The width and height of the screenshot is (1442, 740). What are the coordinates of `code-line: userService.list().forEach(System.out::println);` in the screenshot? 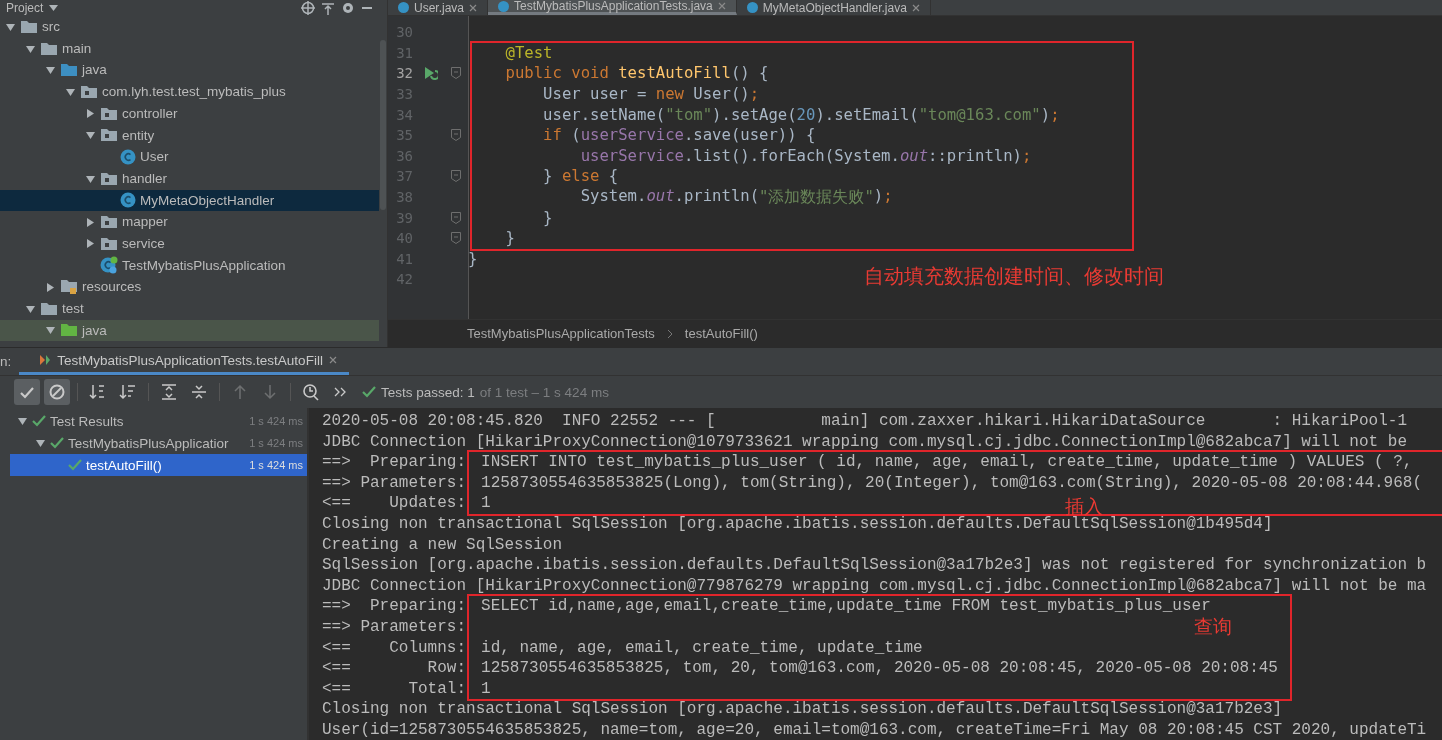 It's located at (805, 155).